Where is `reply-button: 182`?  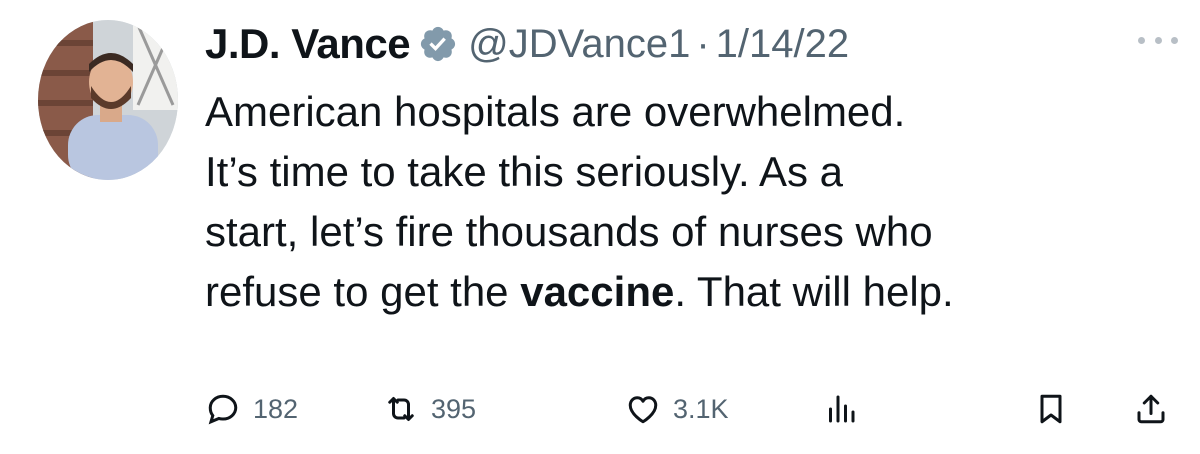
reply-button: 182 is located at coordinates (251, 409).